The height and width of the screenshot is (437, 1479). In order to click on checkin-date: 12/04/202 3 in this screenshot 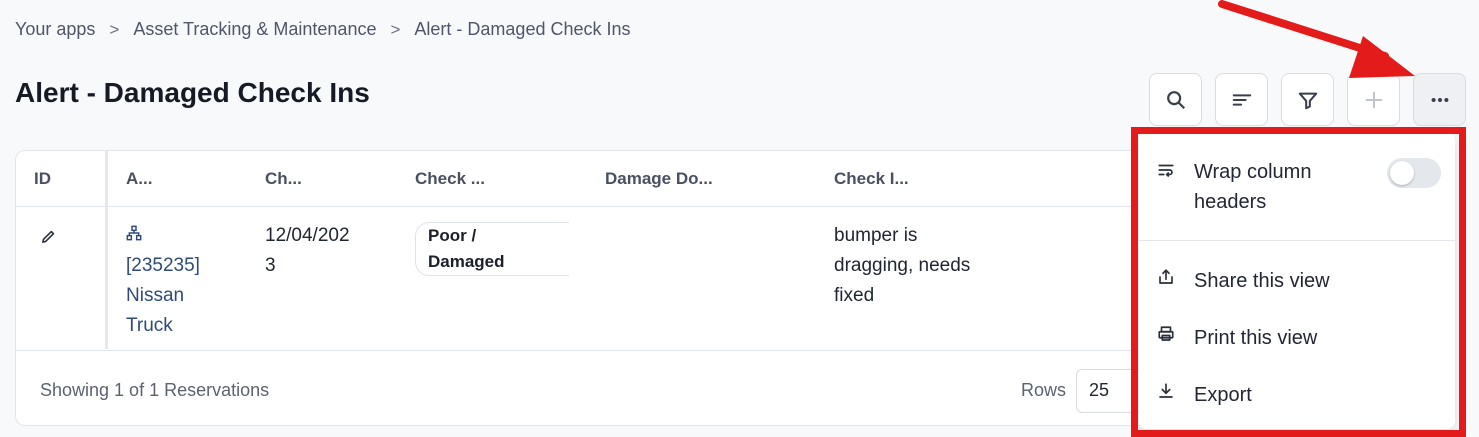, I will do `click(307, 251)`.